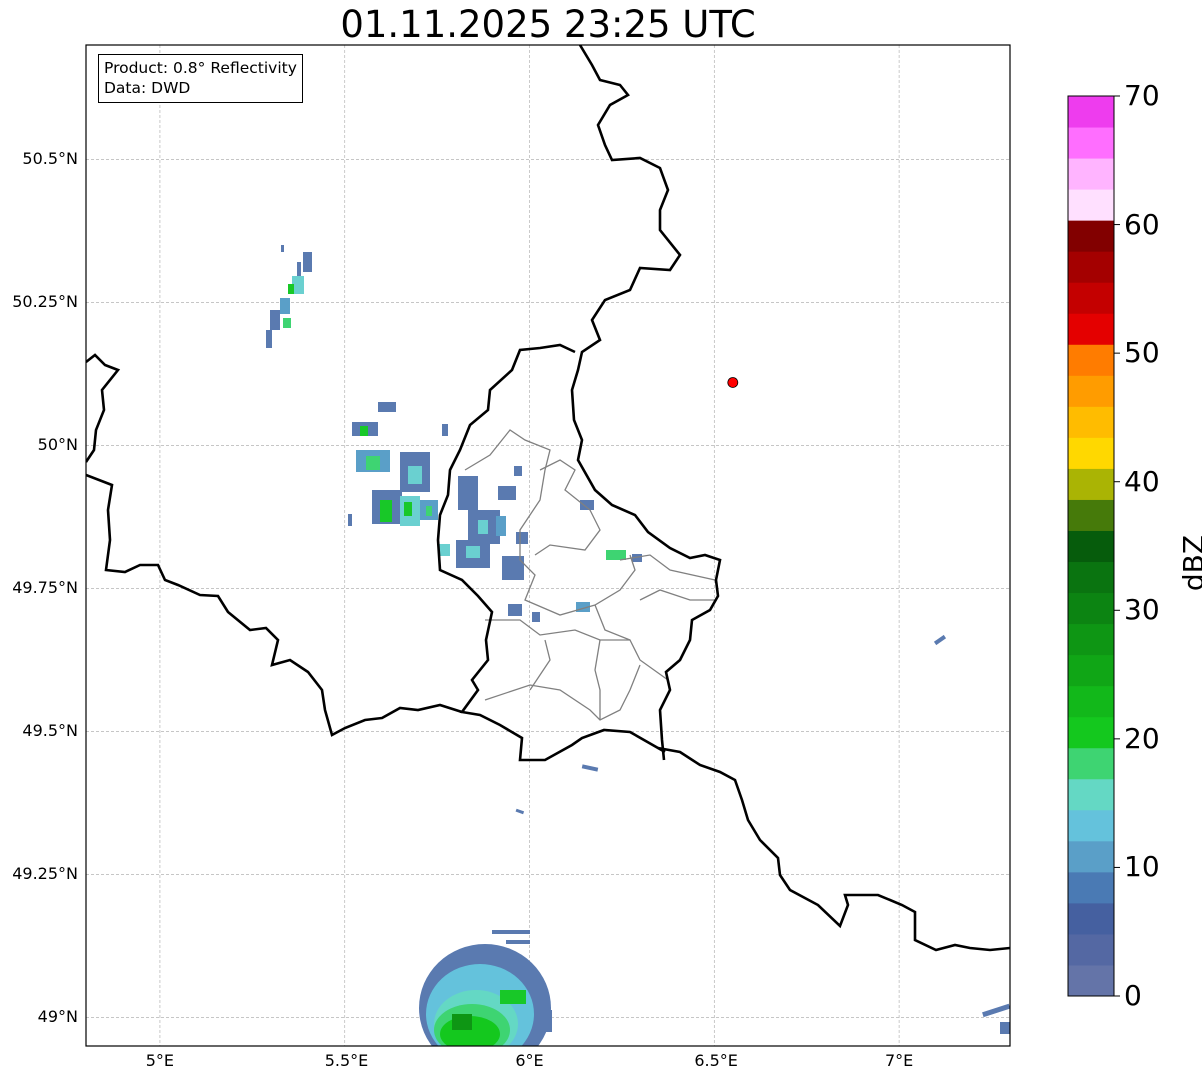 This screenshot has height=1081, width=1202. What do you see at coordinates (57, 445) in the screenshot?
I see `latitude-label: 50°N` at bounding box center [57, 445].